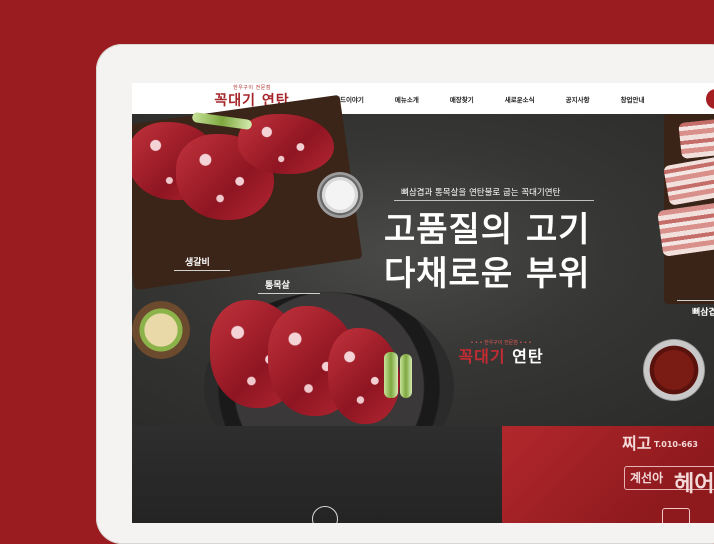 This screenshot has width=714, height=544. I want to click on nav-item-menu: 메뉴소개, so click(407, 99).